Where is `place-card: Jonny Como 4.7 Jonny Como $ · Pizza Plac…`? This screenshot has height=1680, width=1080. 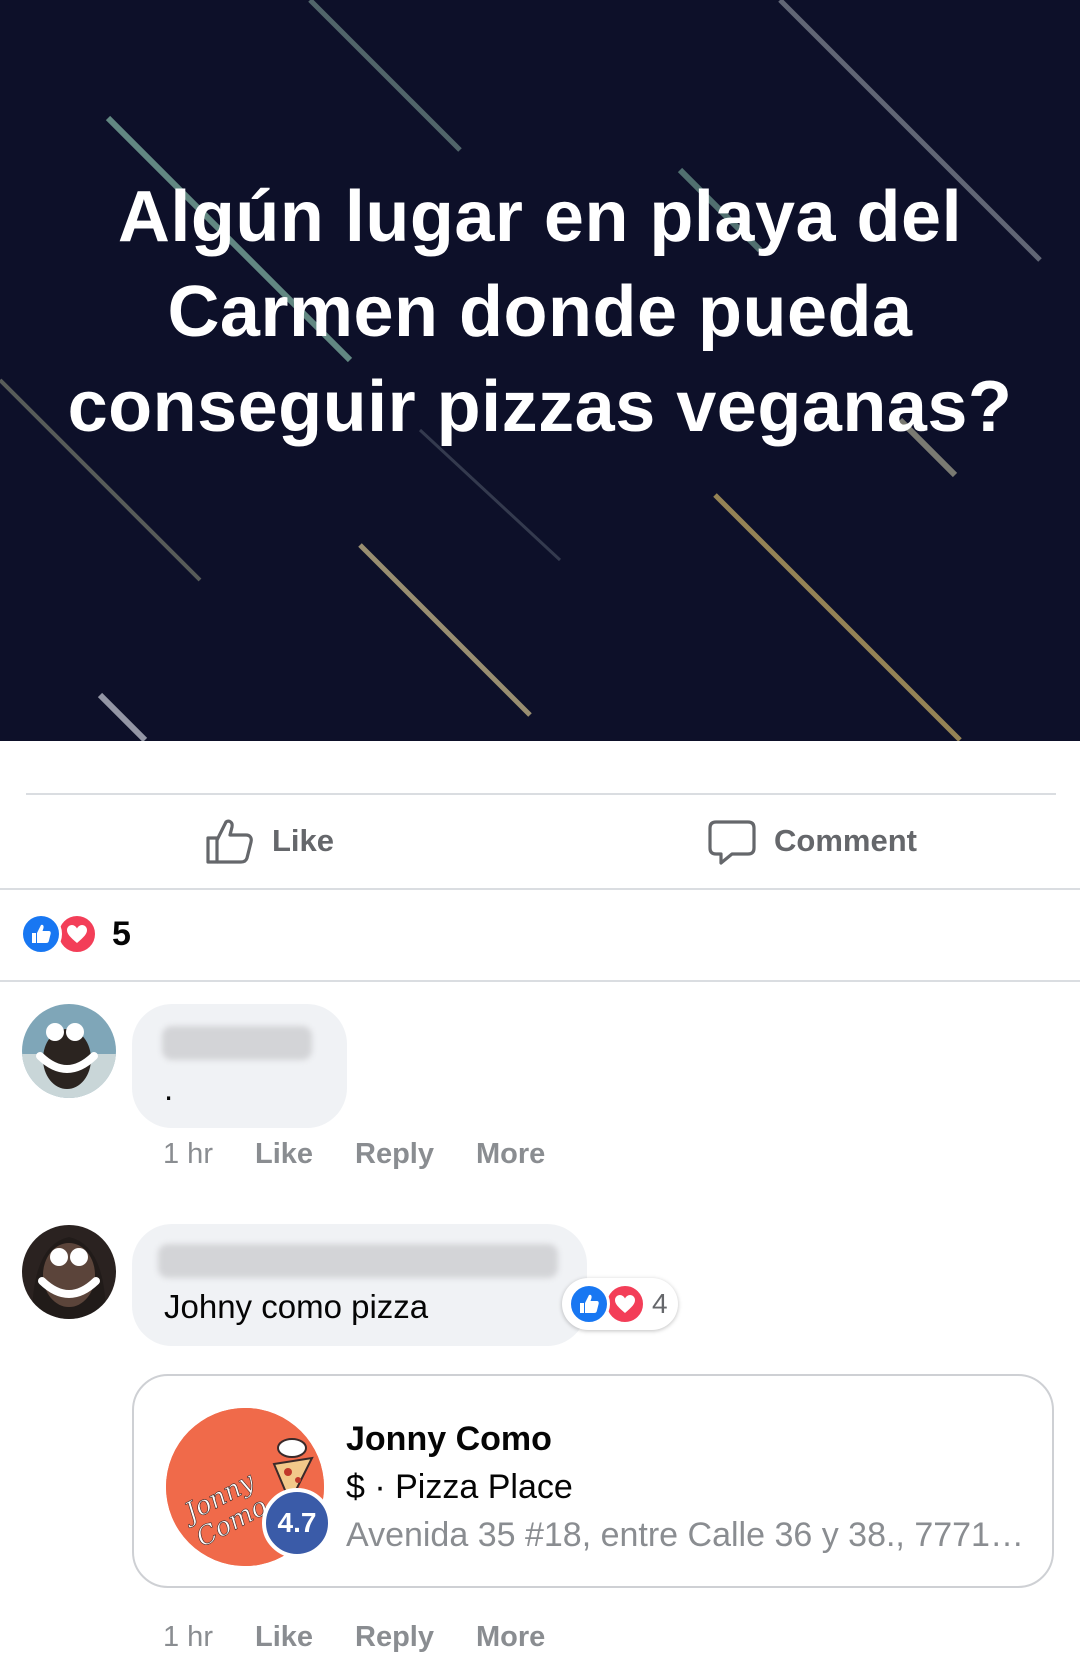
place-card: Jonny Como 4.7 Jonny Como $ · Pizza Plac… is located at coordinates (593, 1481).